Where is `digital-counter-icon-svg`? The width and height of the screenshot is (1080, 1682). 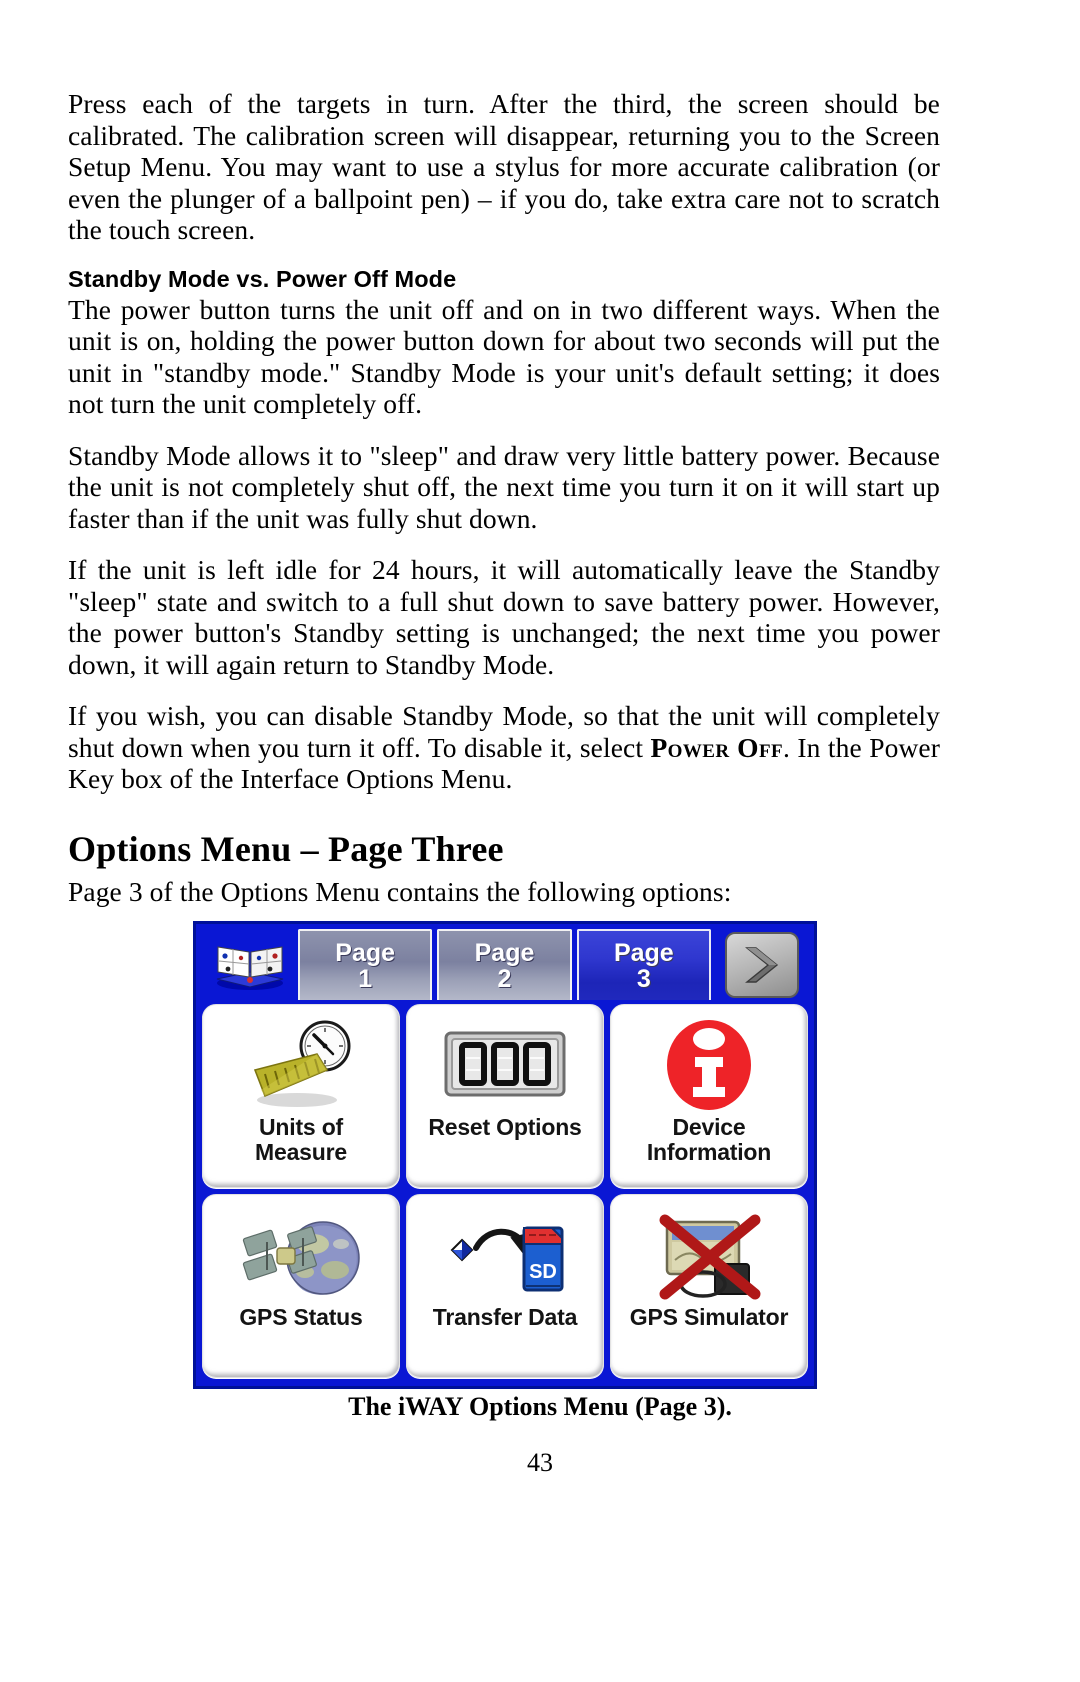
digital-counter-icon-svg is located at coordinates (505, 1064).